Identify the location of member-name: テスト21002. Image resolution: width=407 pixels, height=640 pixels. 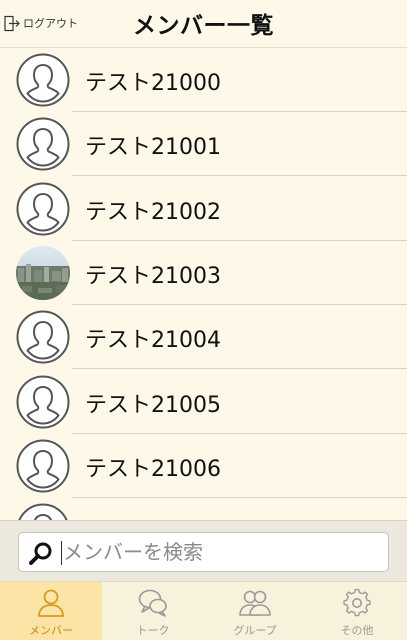
(153, 212).